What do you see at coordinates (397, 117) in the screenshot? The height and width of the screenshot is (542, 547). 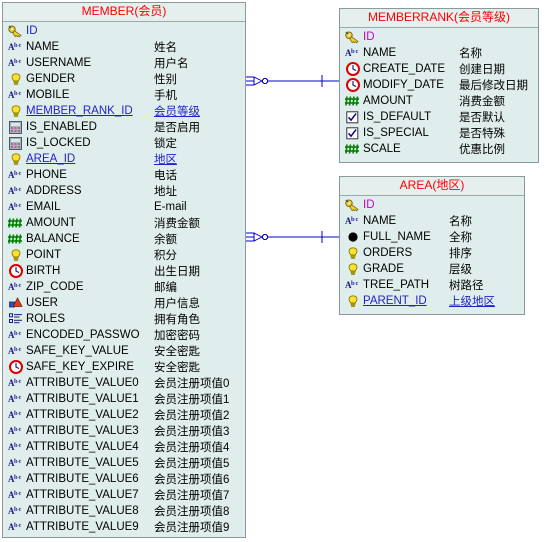 I see `attribute-name: IS_DEFAULT` at bounding box center [397, 117].